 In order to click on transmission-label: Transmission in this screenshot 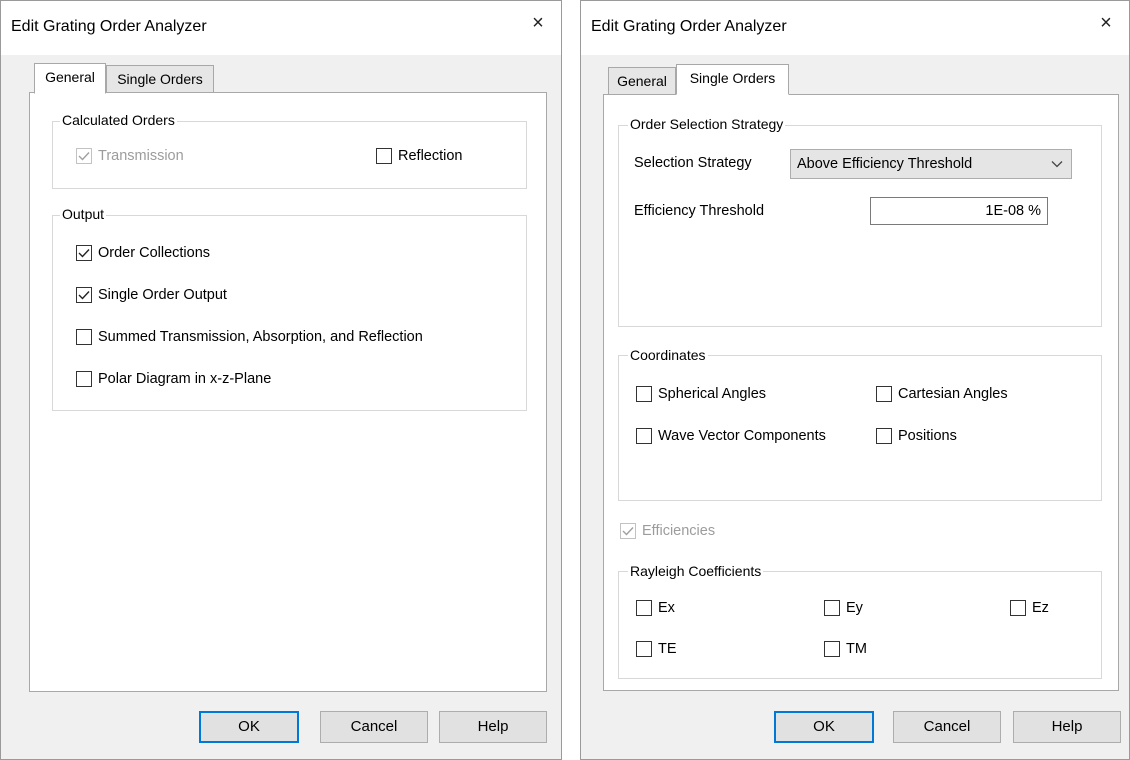, I will do `click(141, 156)`.